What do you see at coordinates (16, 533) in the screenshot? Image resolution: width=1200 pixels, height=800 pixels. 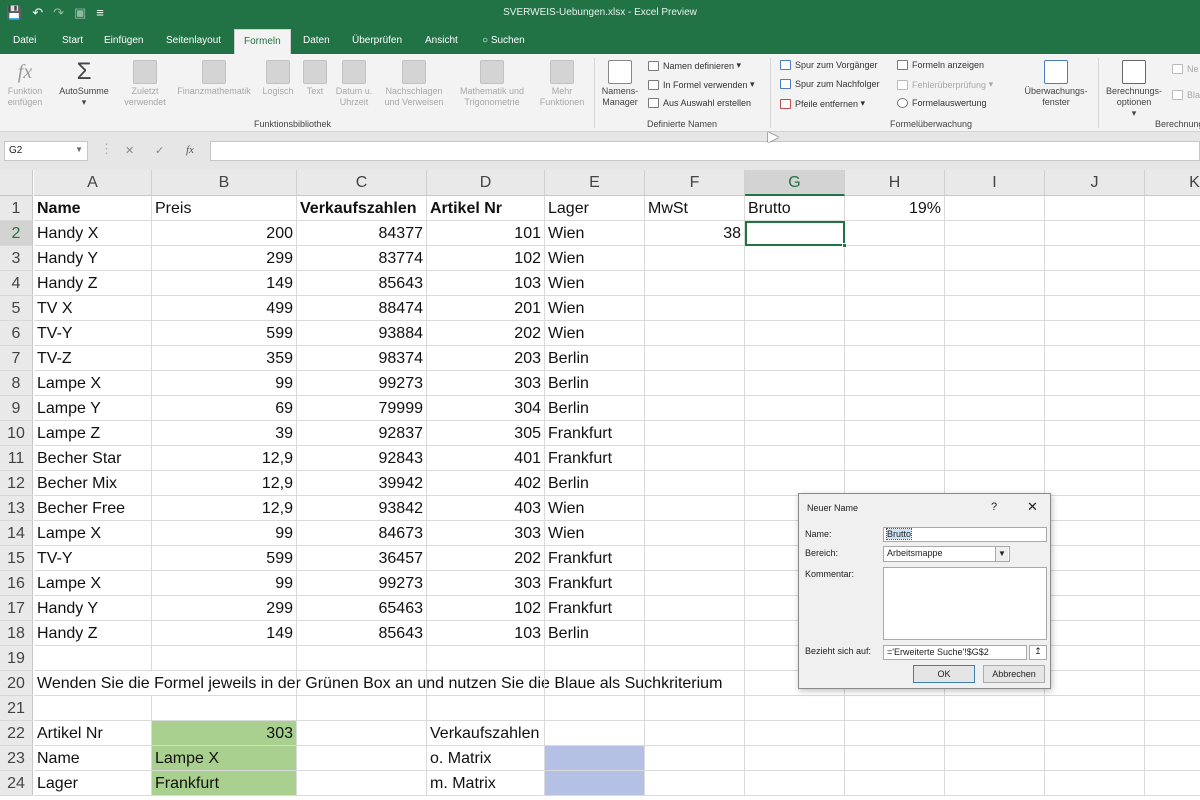 I see `row-header: 14` at bounding box center [16, 533].